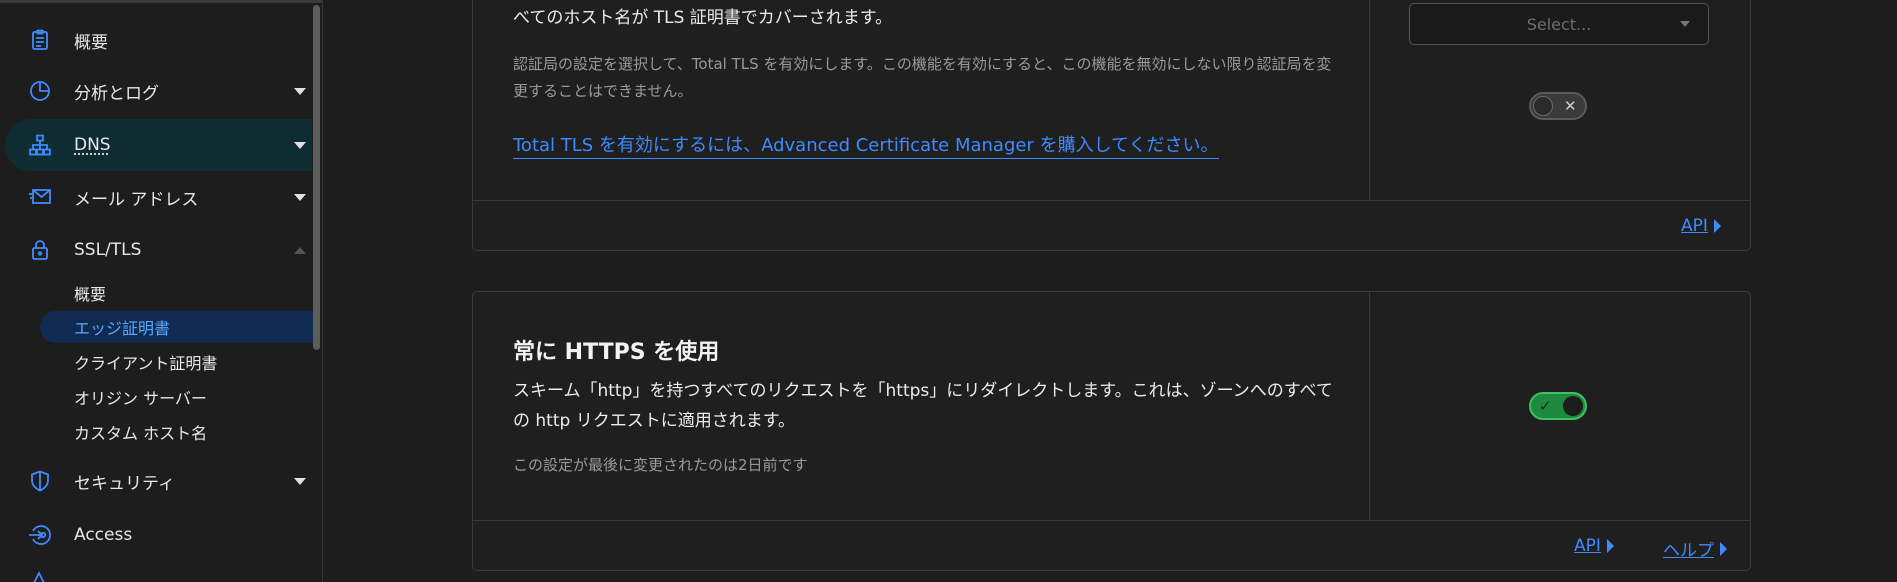 Image resolution: width=1897 pixels, height=582 pixels. Describe the element at coordinates (40, 40) in the screenshot. I see `clipboard-icon` at that location.